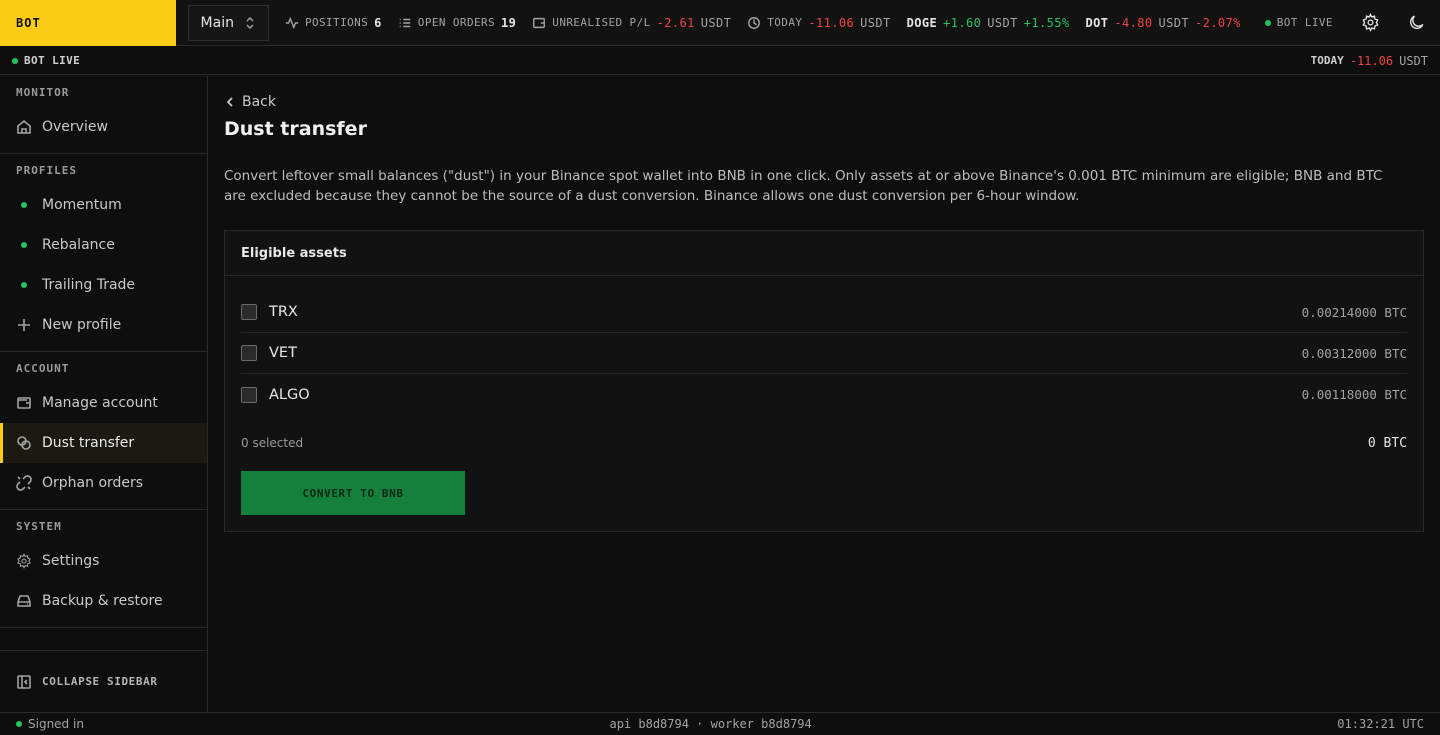 The width and height of the screenshot is (1440, 735). What do you see at coordinates (922, 22) in the screenshot?
I see `ticker-doge-symbol: DOGE` at bounding box center [922, 22].